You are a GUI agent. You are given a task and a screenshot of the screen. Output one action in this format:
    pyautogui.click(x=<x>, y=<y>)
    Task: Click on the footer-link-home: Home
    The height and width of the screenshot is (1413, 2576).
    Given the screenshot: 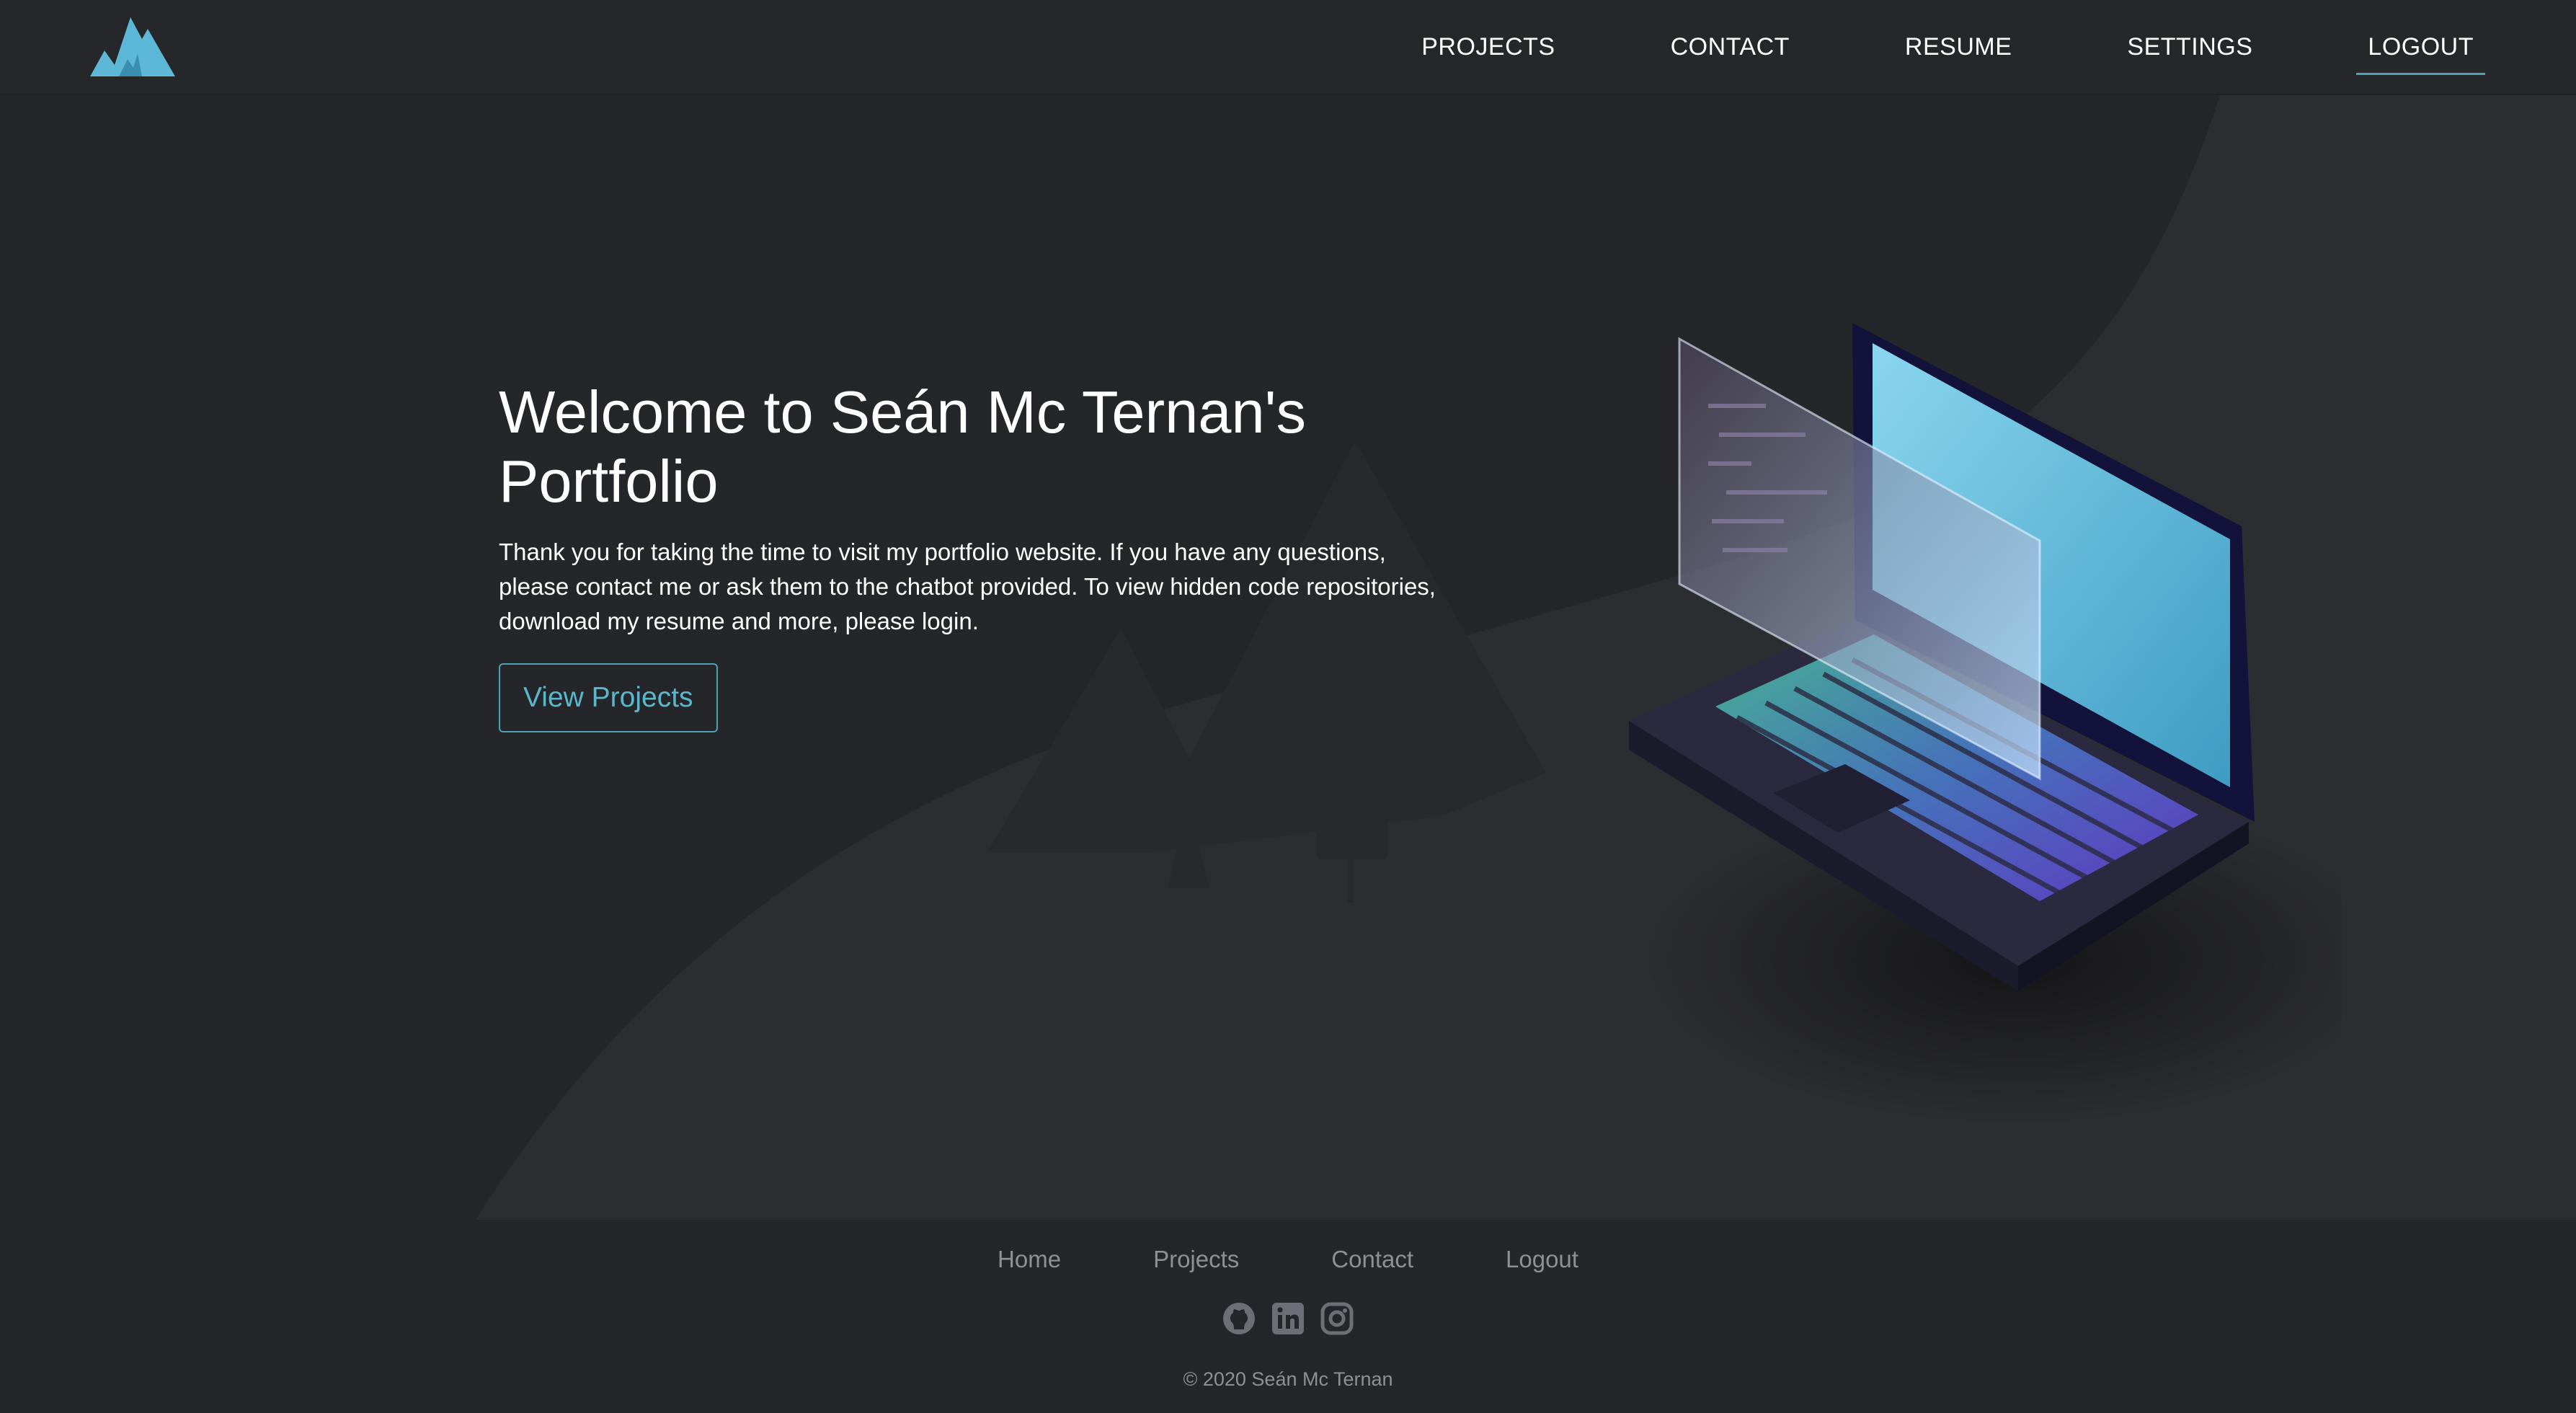 What is the action you would take?
    pyautogui.click(x=1029, y=1260)
    